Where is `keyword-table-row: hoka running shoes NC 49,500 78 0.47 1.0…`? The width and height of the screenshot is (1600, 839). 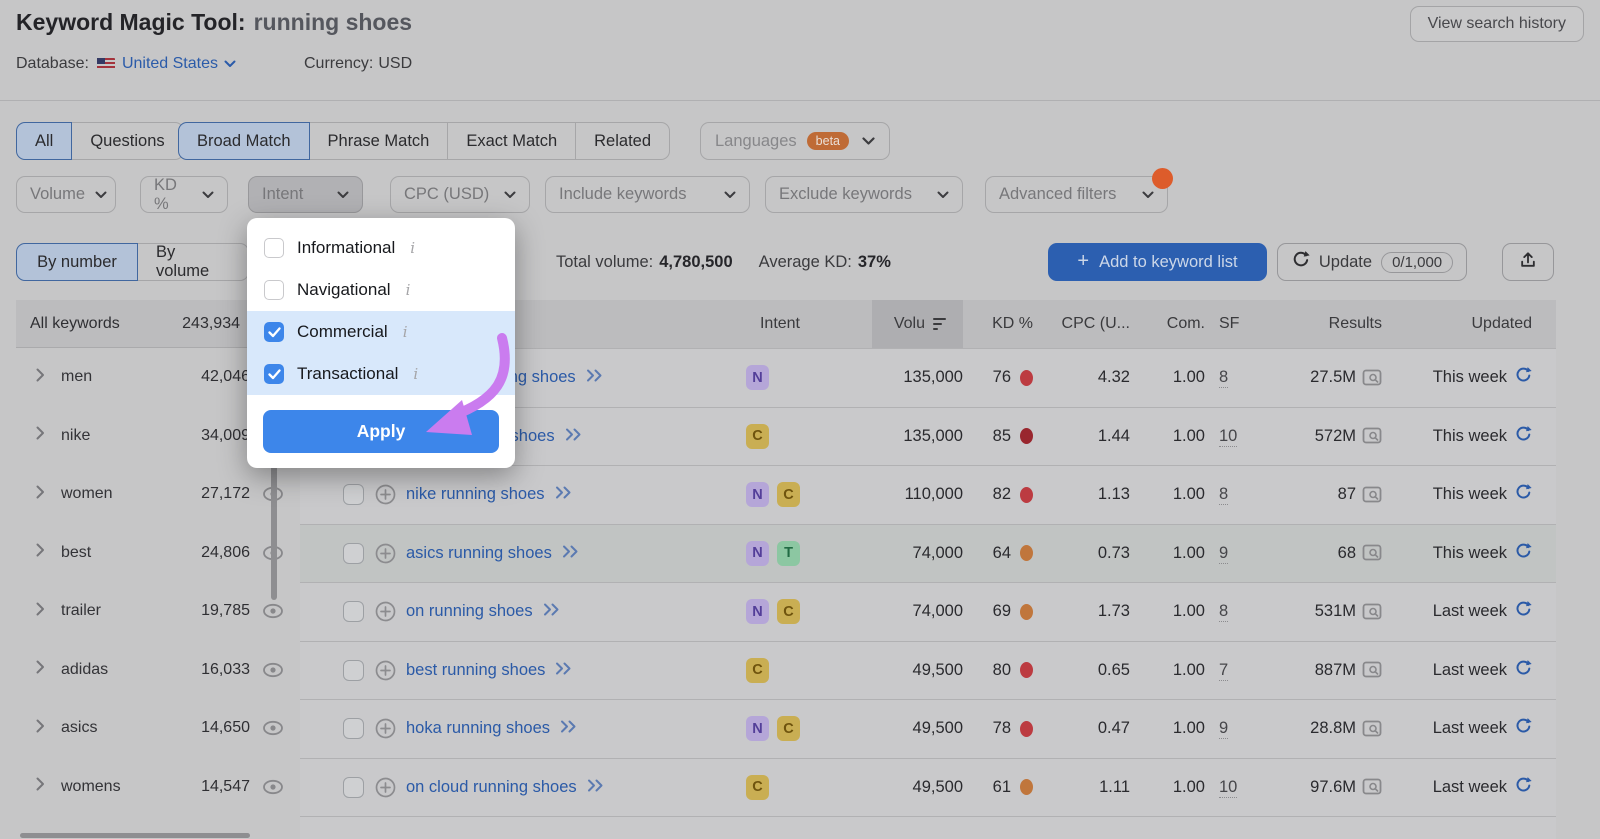 keyword-table-row: hoka running shoes NC 49,500 78 0.47 1.0… is located at coordinates (928, 728).